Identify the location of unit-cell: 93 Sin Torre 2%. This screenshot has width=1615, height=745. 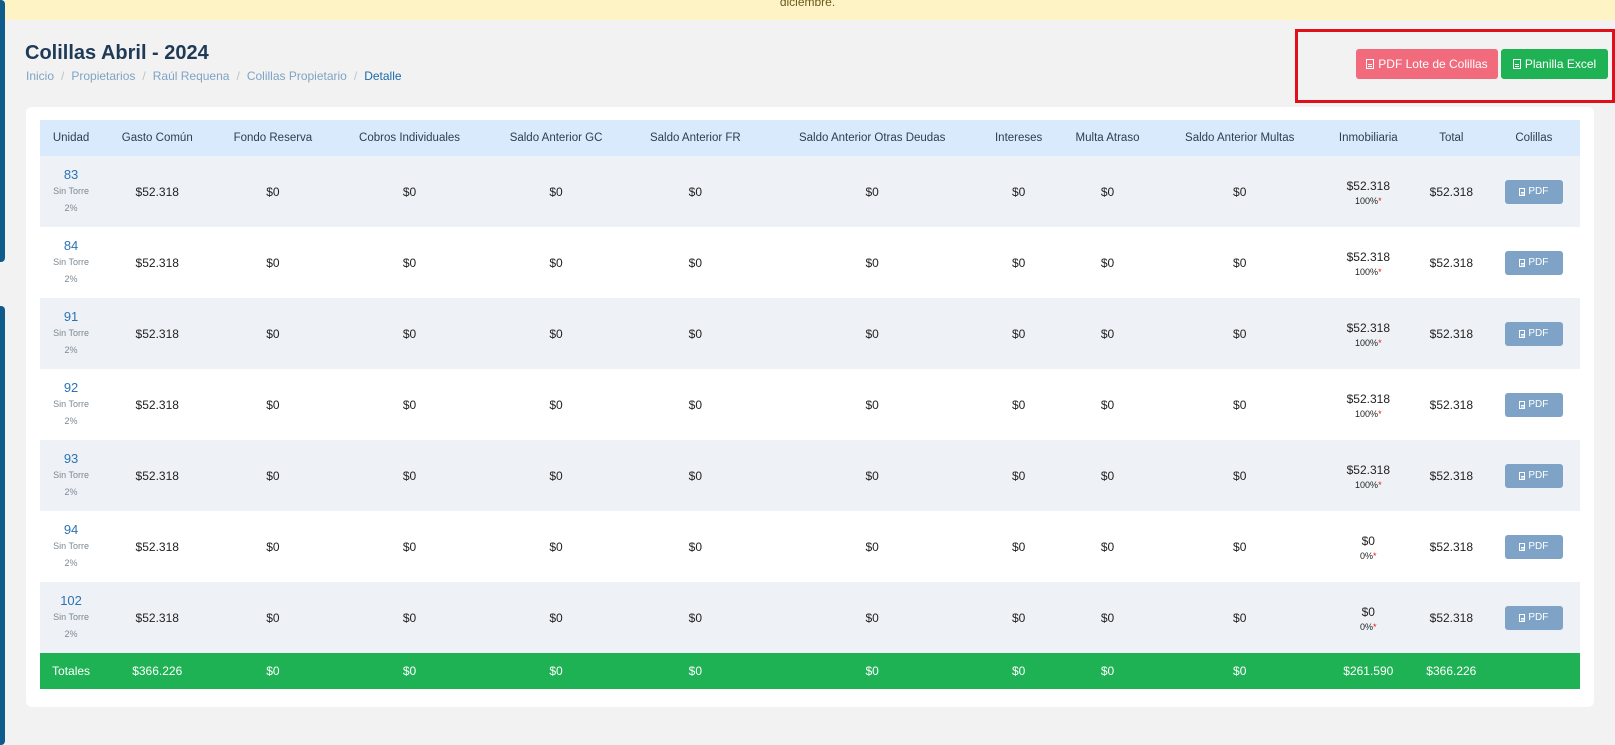
(71, 475).